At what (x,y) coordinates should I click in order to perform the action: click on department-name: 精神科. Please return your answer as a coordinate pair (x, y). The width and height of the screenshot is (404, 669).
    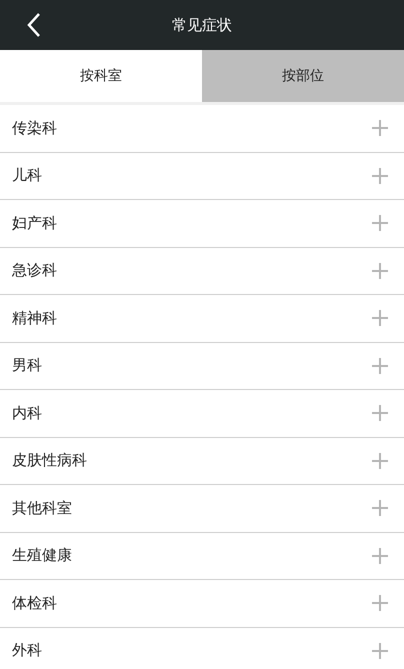
    Looking at the image, I should click on (34, 318).